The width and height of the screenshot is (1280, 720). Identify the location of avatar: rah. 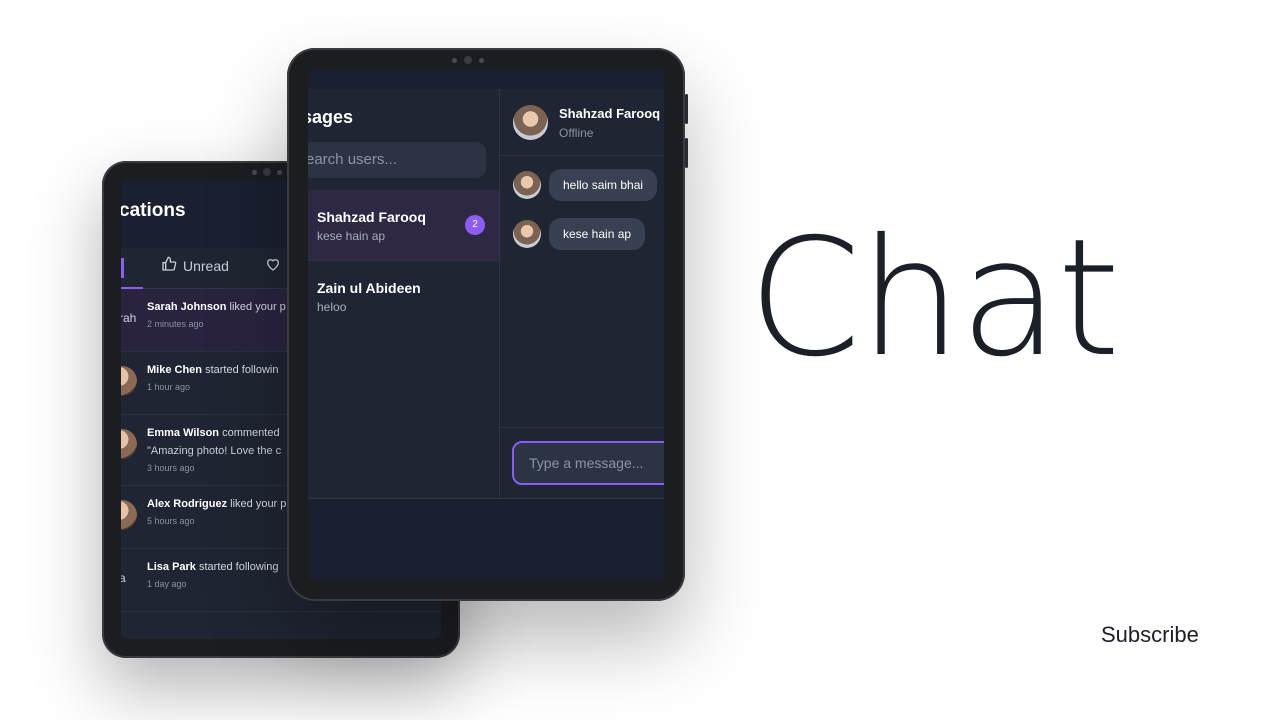
(129, 318).